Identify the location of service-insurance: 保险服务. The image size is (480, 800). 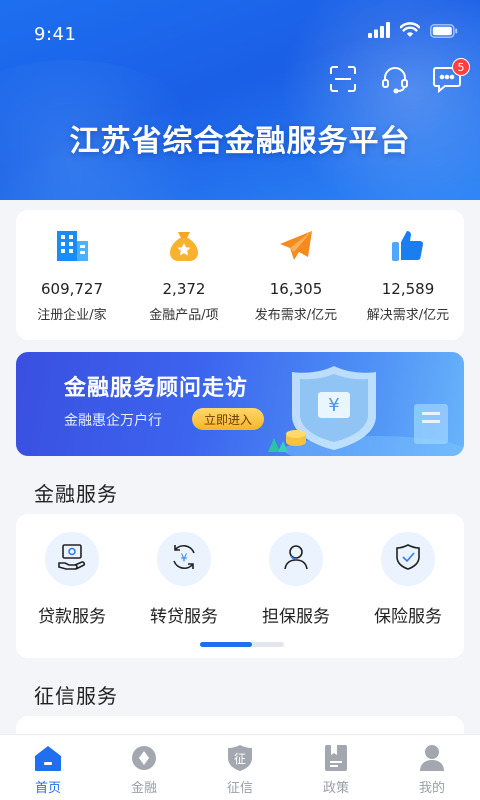
(408, 579).